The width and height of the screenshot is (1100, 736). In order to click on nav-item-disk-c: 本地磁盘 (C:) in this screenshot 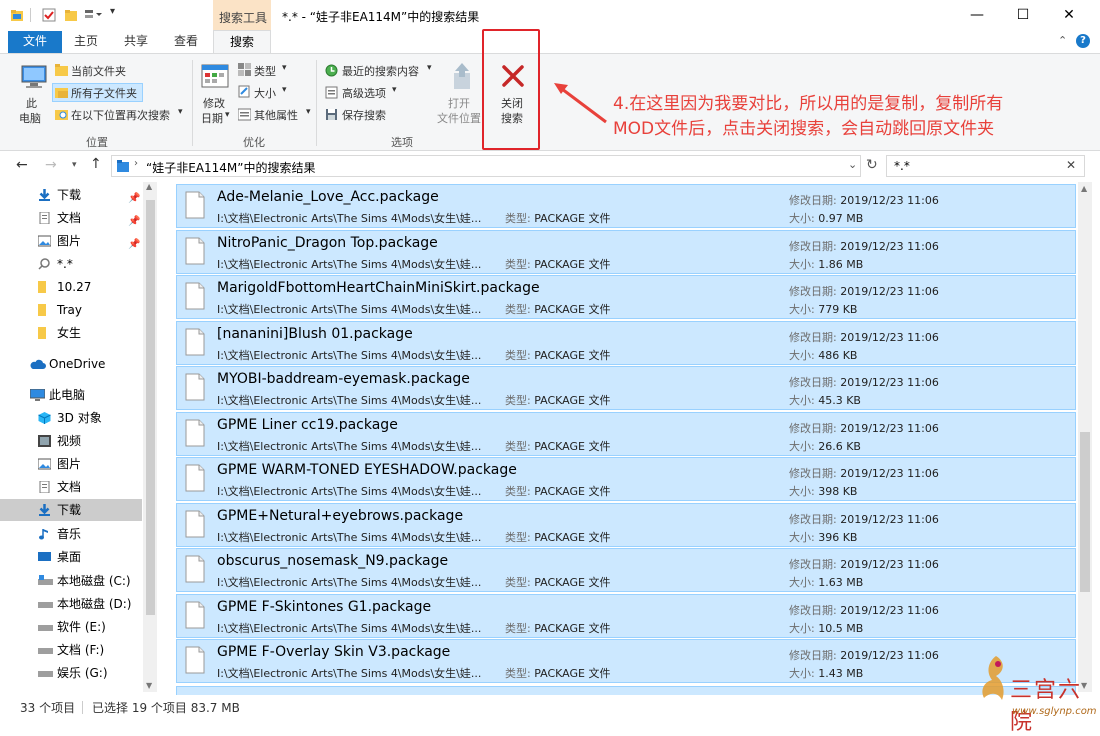, I will do `click(71, 581)`.